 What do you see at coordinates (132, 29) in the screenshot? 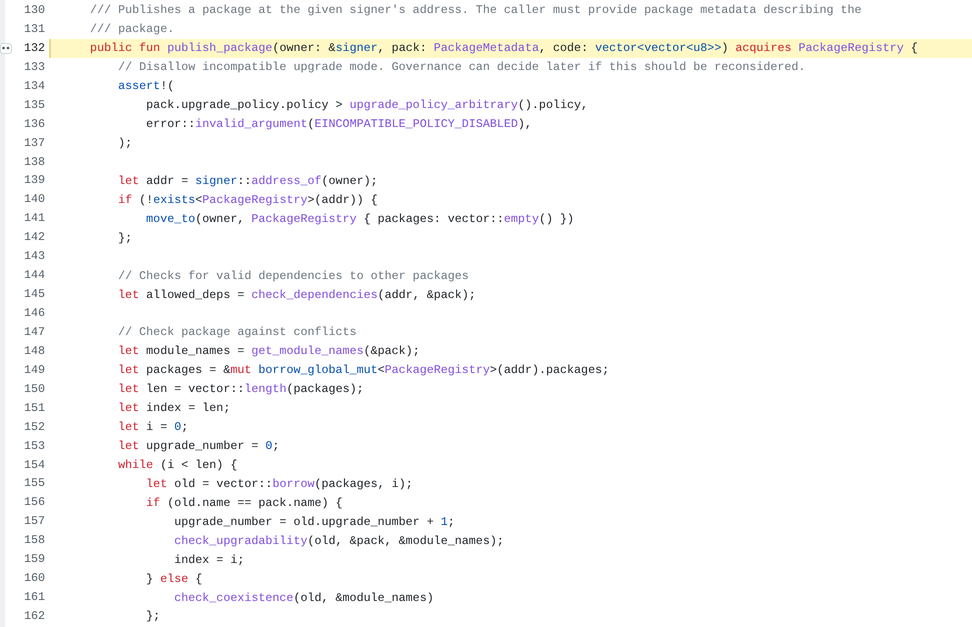
I see `code-line: /// package.` at bounding box center [132, 29].